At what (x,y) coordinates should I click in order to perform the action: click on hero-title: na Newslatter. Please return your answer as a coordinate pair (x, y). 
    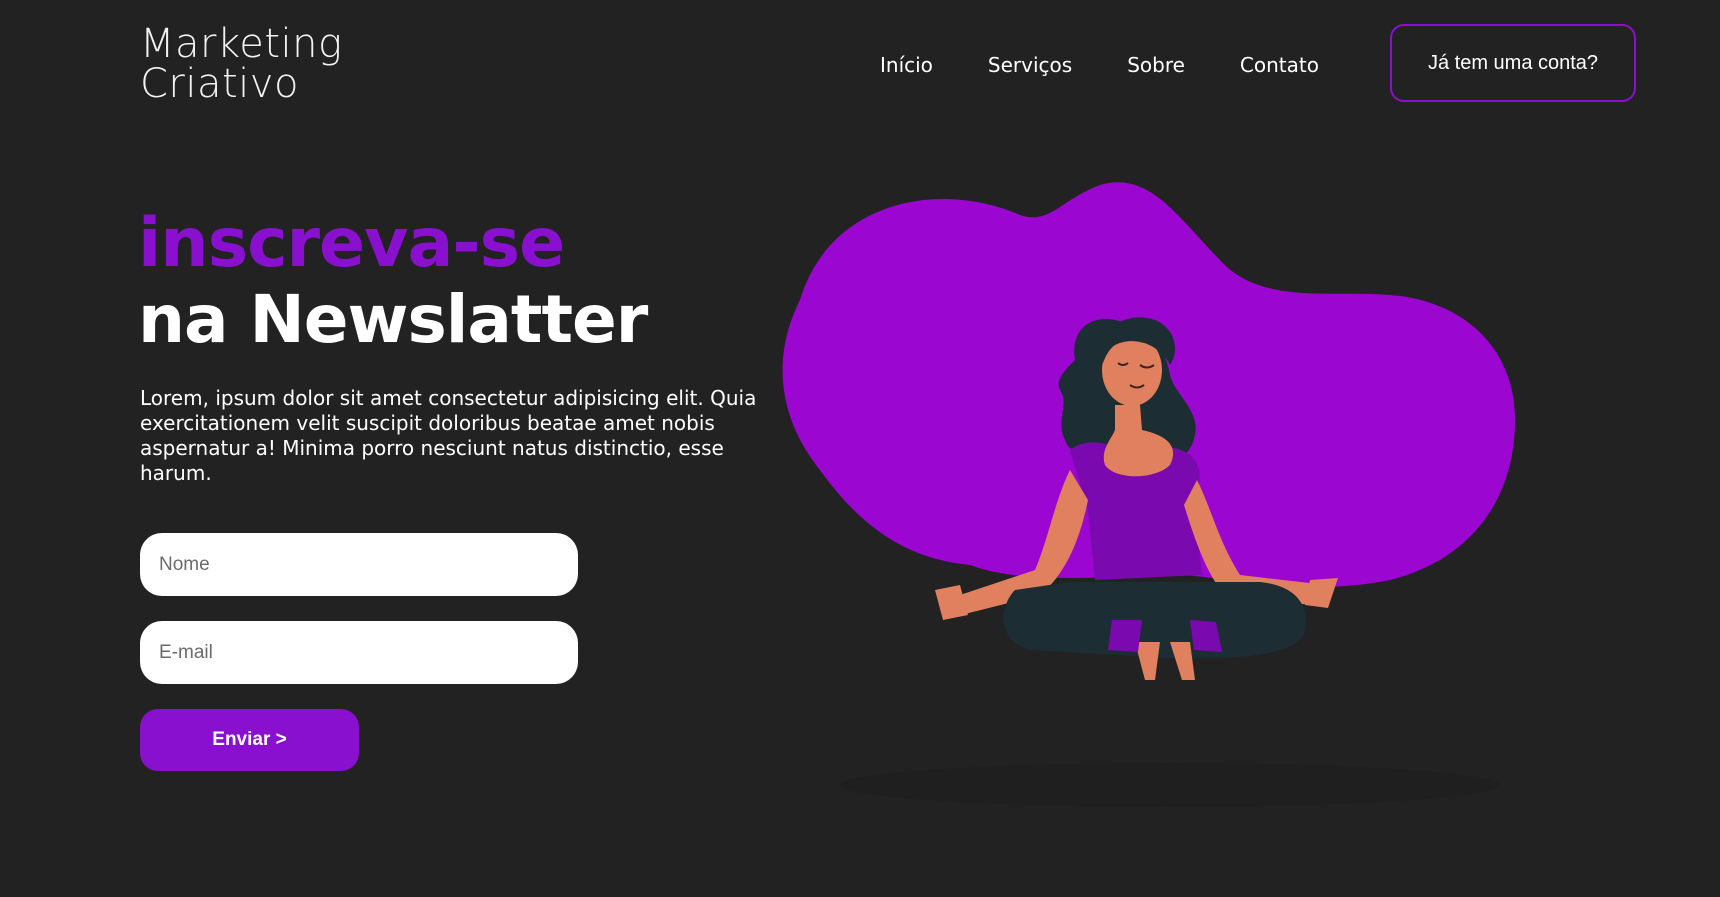
    Looking at the image, I should click on (393, 319).